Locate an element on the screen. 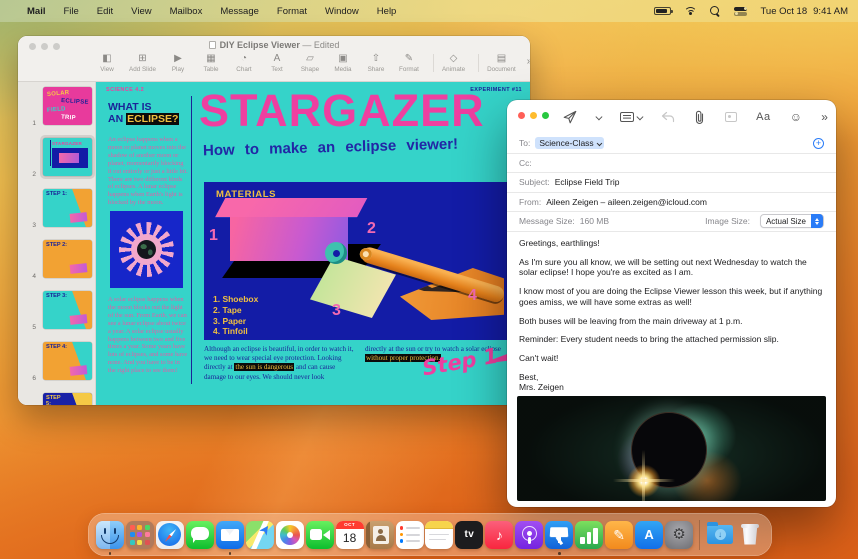  toolbar-text-button: A Text is located at coordinates (277, 63).